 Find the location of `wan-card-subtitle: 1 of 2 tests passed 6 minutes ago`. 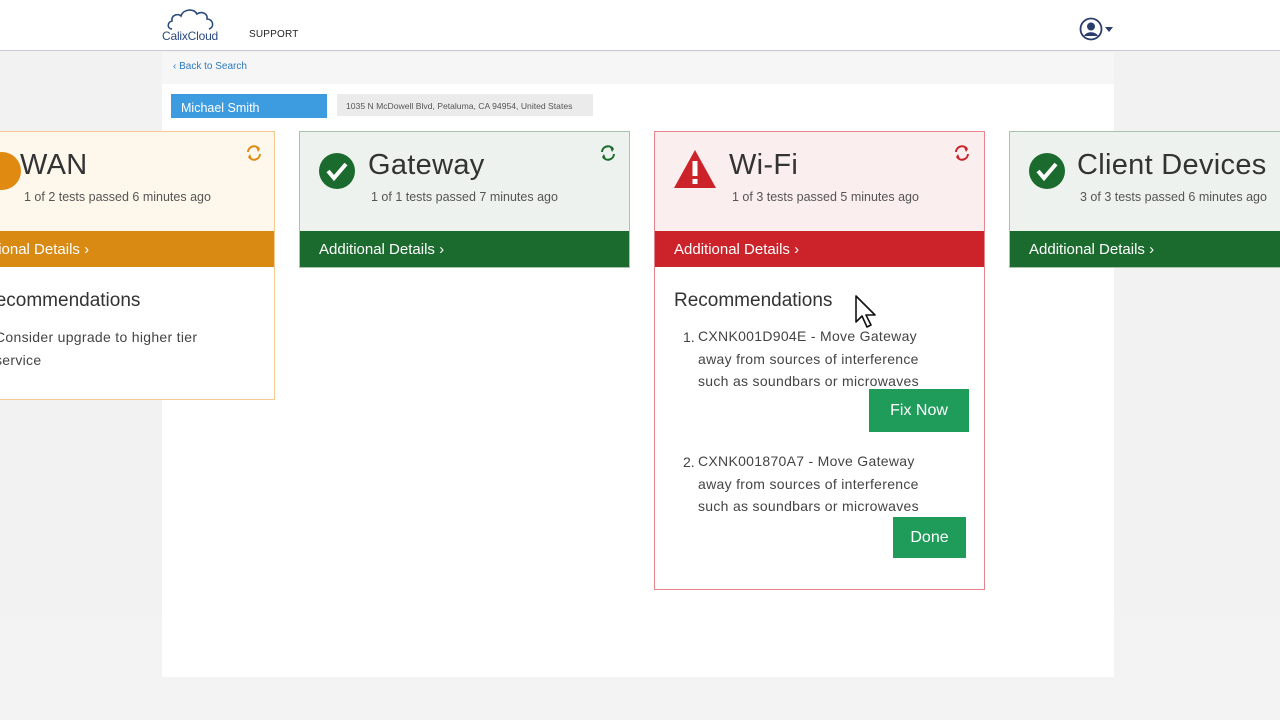

wan-card-subtitle: 1 of 2 tests passed 6 minutes ago is located at coordinates (117, 197).